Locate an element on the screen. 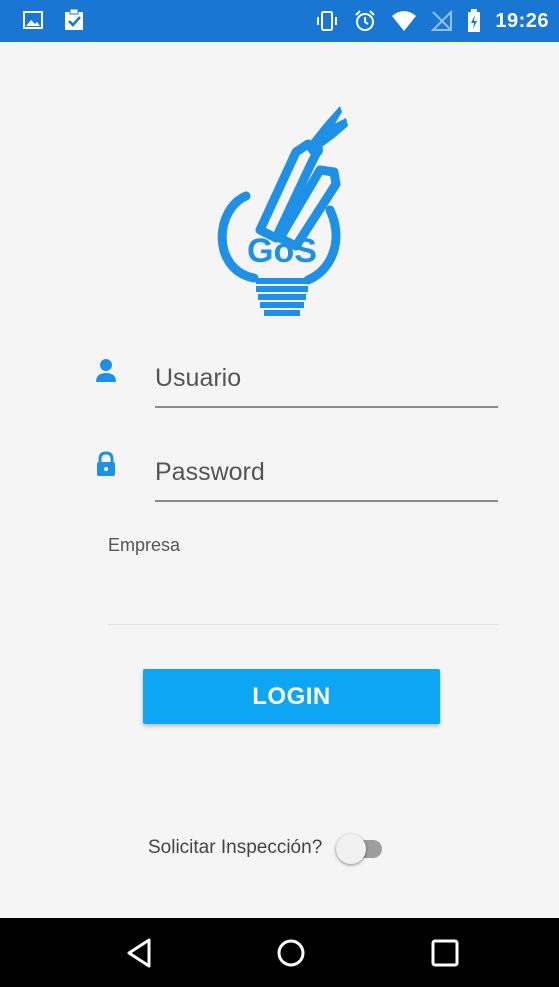 The image size is (559, 987). navigation-bar is located at coordinates (279, 952).